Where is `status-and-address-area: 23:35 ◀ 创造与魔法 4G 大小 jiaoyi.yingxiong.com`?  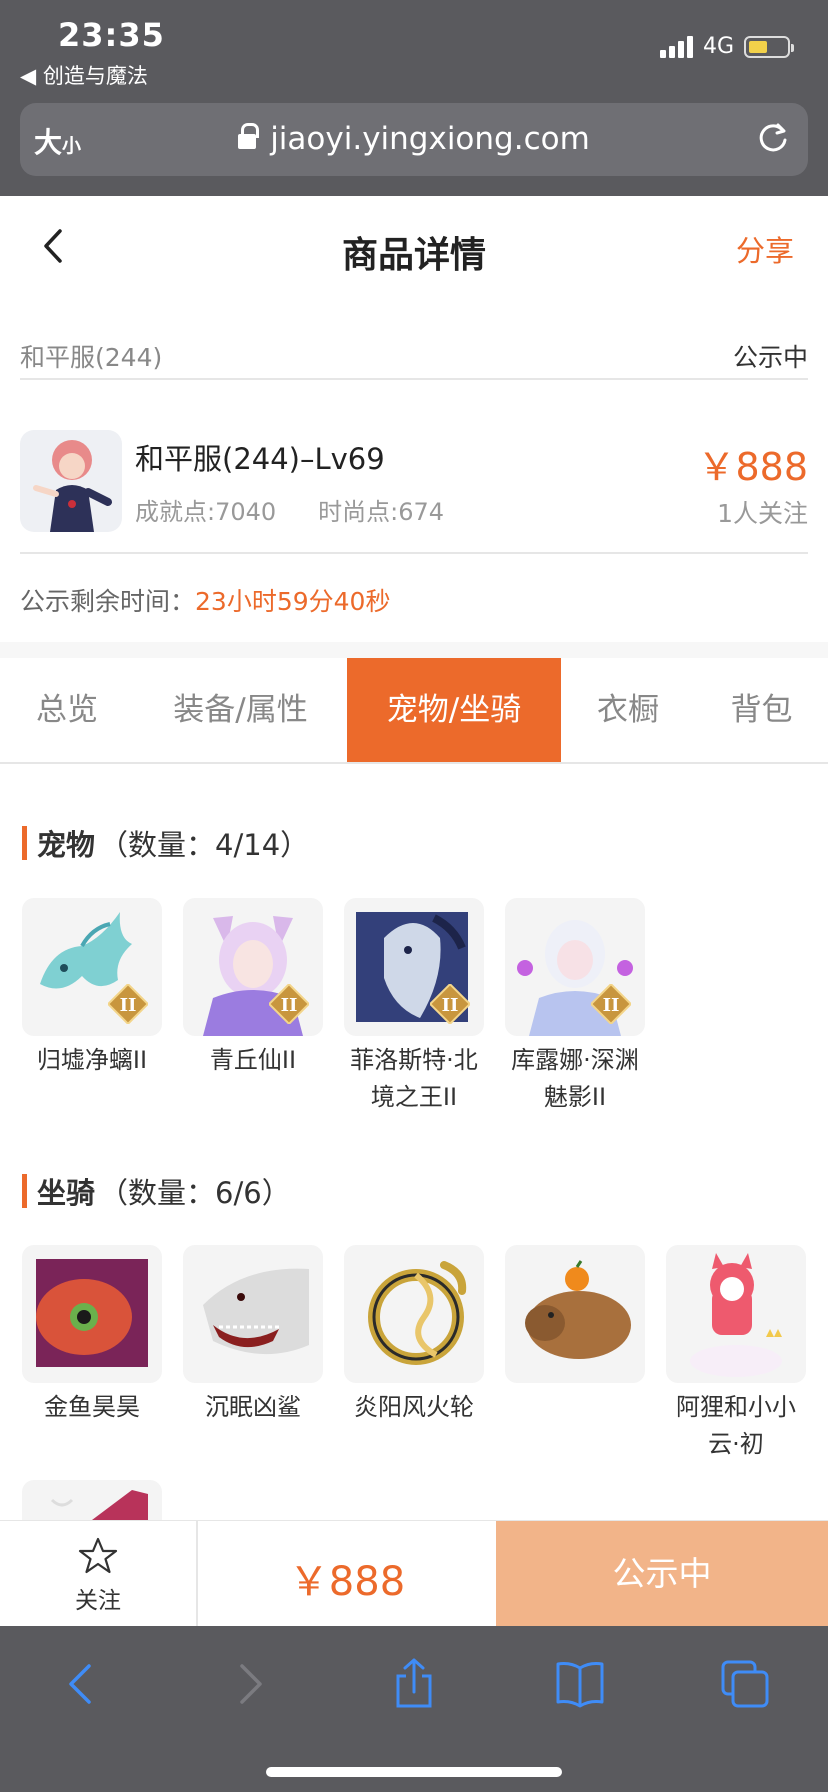
status-and-address-area: 23:35 ◀ 创造与魔法 4G 大小 jiaoyi.yingxiong.com is located at coordinates (414, 98).